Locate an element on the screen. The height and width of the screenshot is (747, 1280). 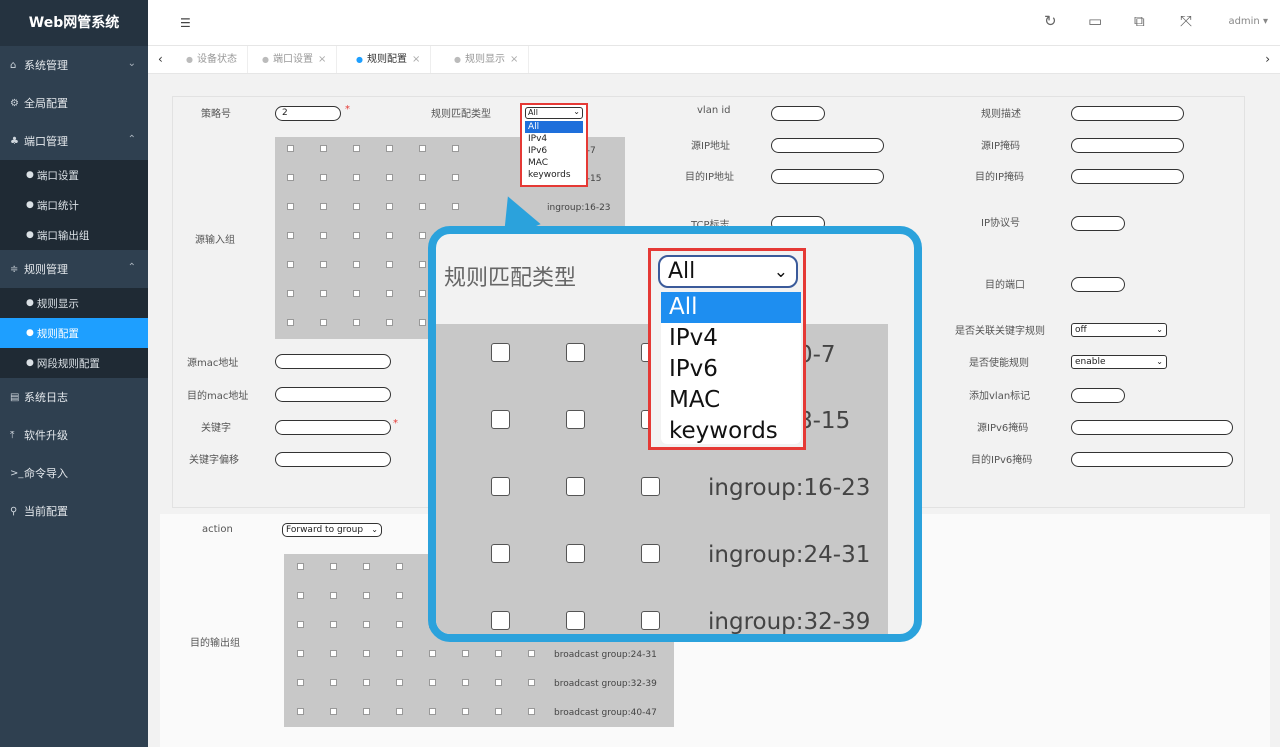
close-icon: × is located at coordinates (322, 59).